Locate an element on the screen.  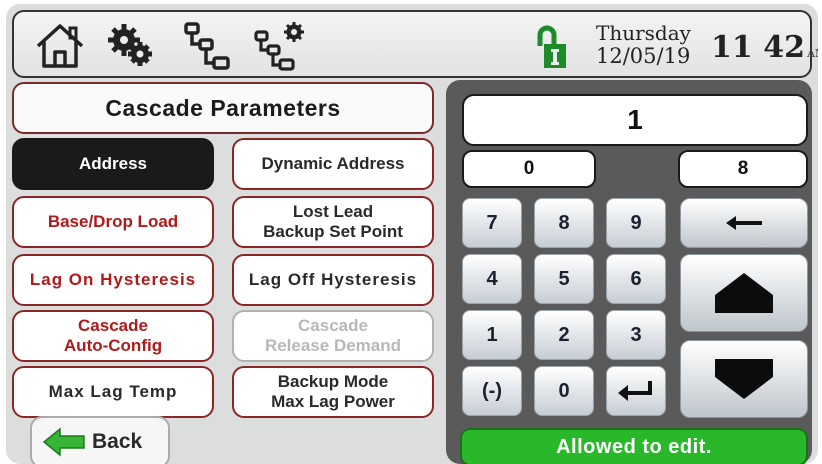
base-drop-load-label: Base/Drop Load is located at coordinates (113, 221).